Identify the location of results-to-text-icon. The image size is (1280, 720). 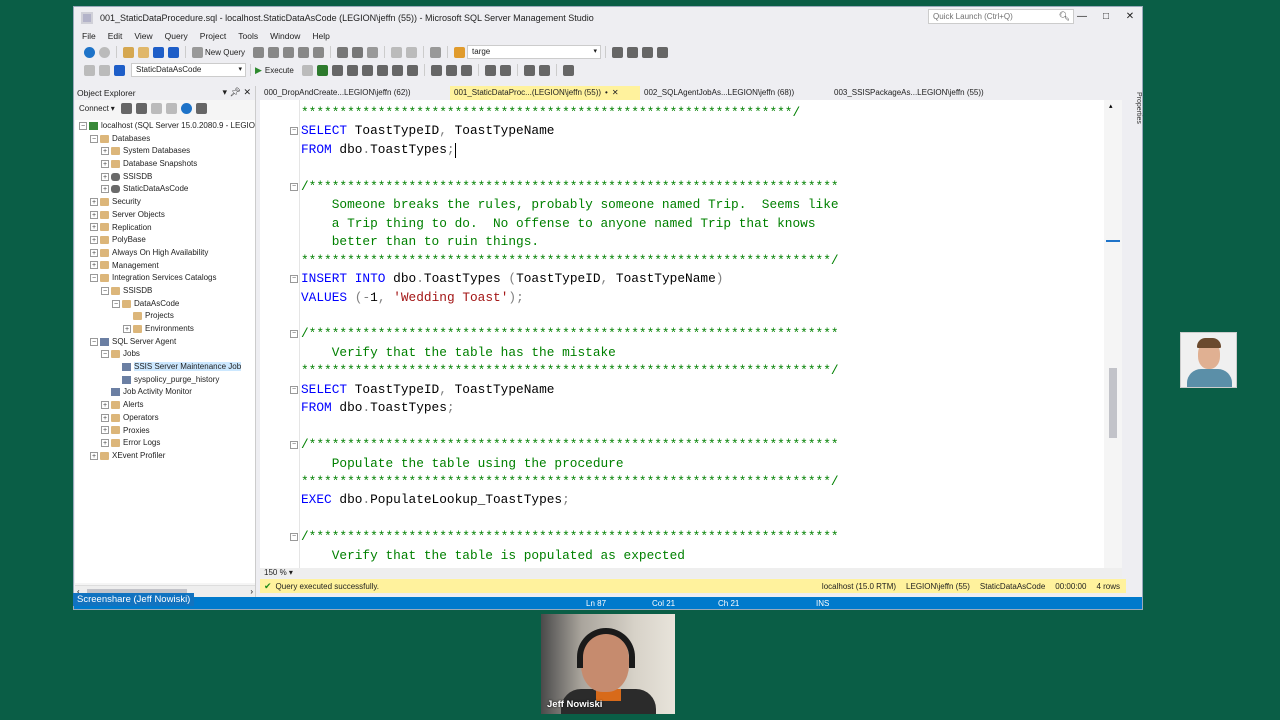
(436, 70).